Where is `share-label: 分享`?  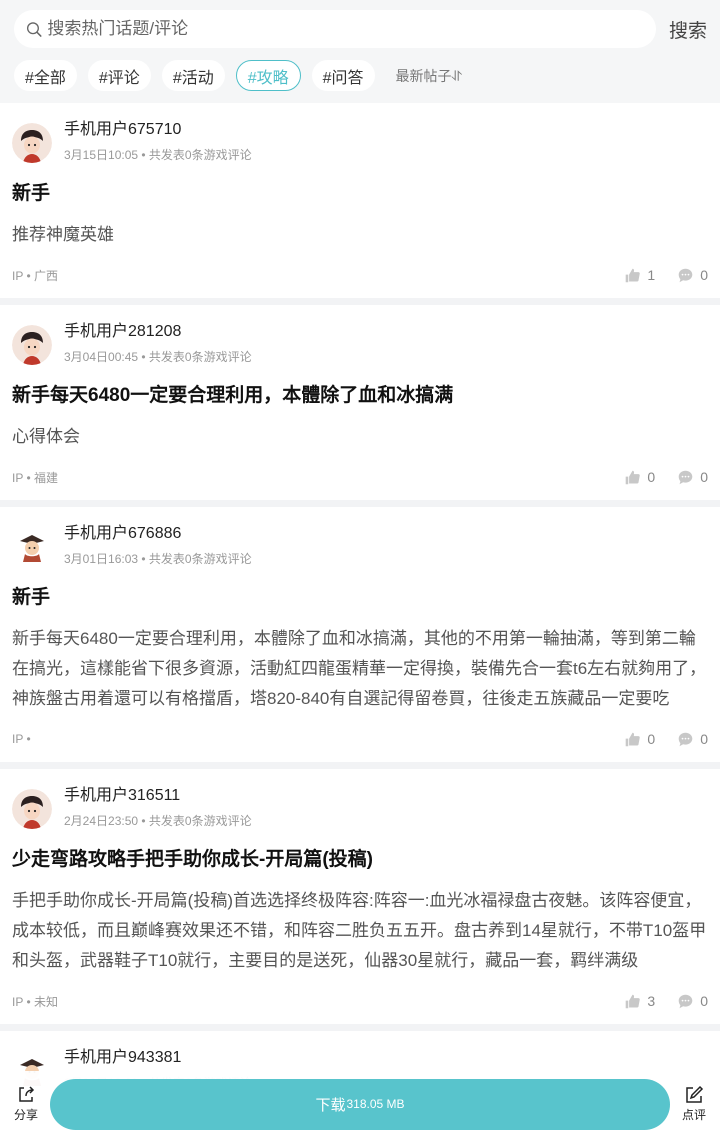
share-label: 分享 is located at coordinates (25, 1115).